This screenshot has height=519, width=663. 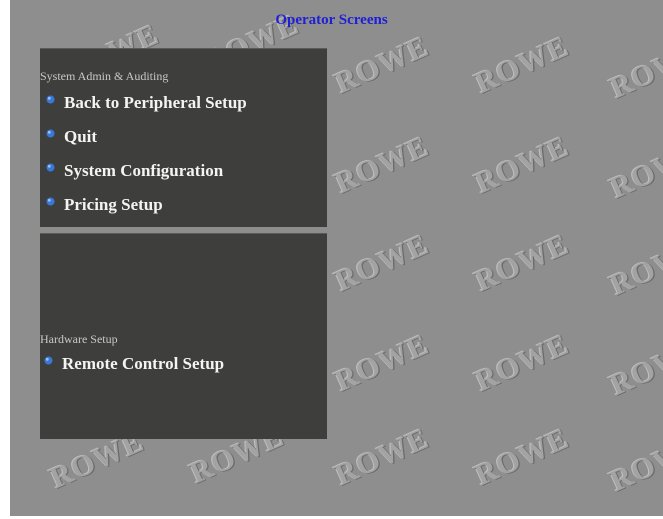 What do you see at coordinates (81, 136) in the screenshot?
I see `menu-item-label: Quit` at bounding box center [81, 136].